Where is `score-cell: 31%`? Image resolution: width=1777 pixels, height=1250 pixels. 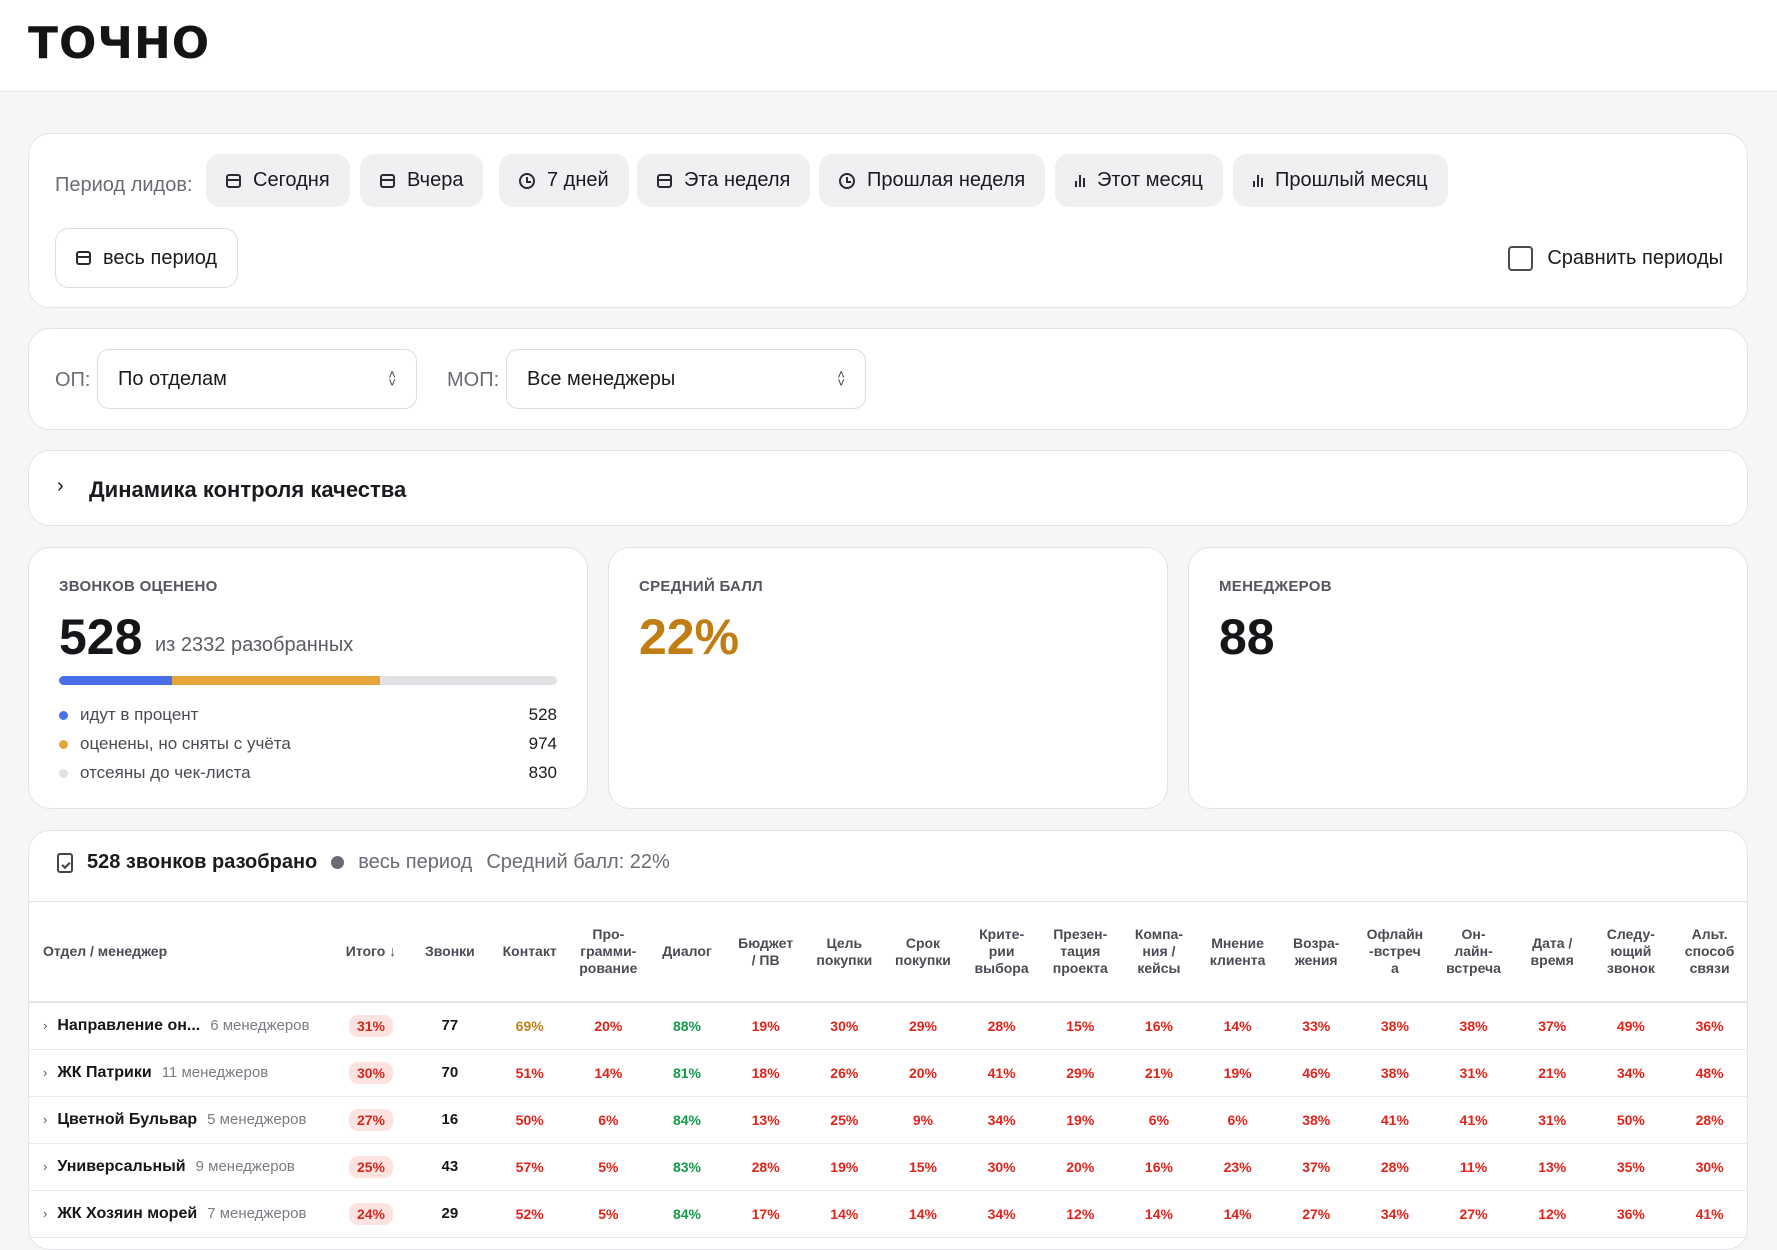 score-cell: 31% is located at coordinates (1552, 1120).